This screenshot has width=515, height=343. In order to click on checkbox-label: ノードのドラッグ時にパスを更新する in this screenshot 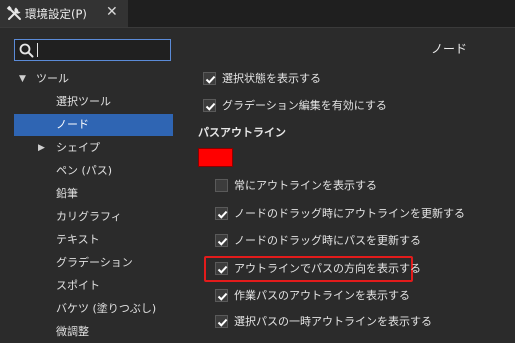, I will do `click(327, 240)`.